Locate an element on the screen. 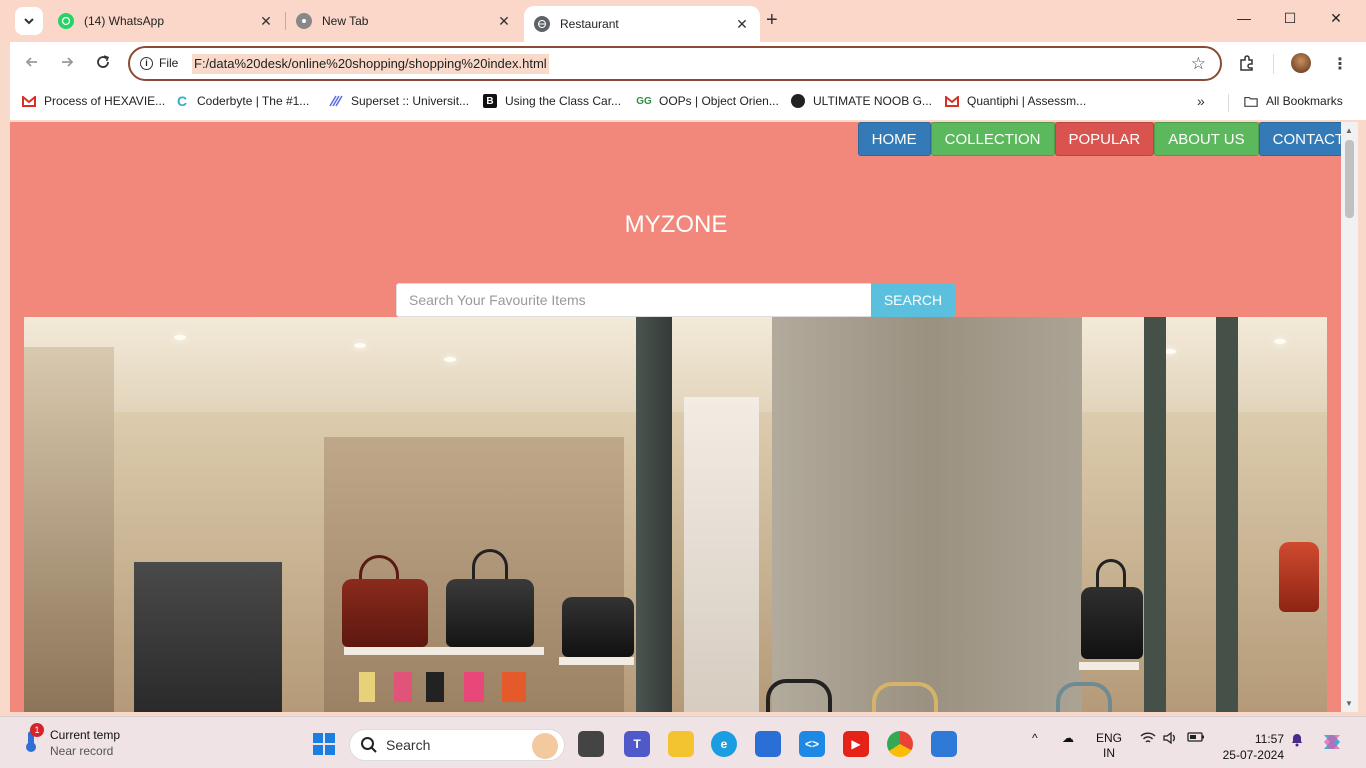  search-button: SEARCH is located at coordinates (913, 300).